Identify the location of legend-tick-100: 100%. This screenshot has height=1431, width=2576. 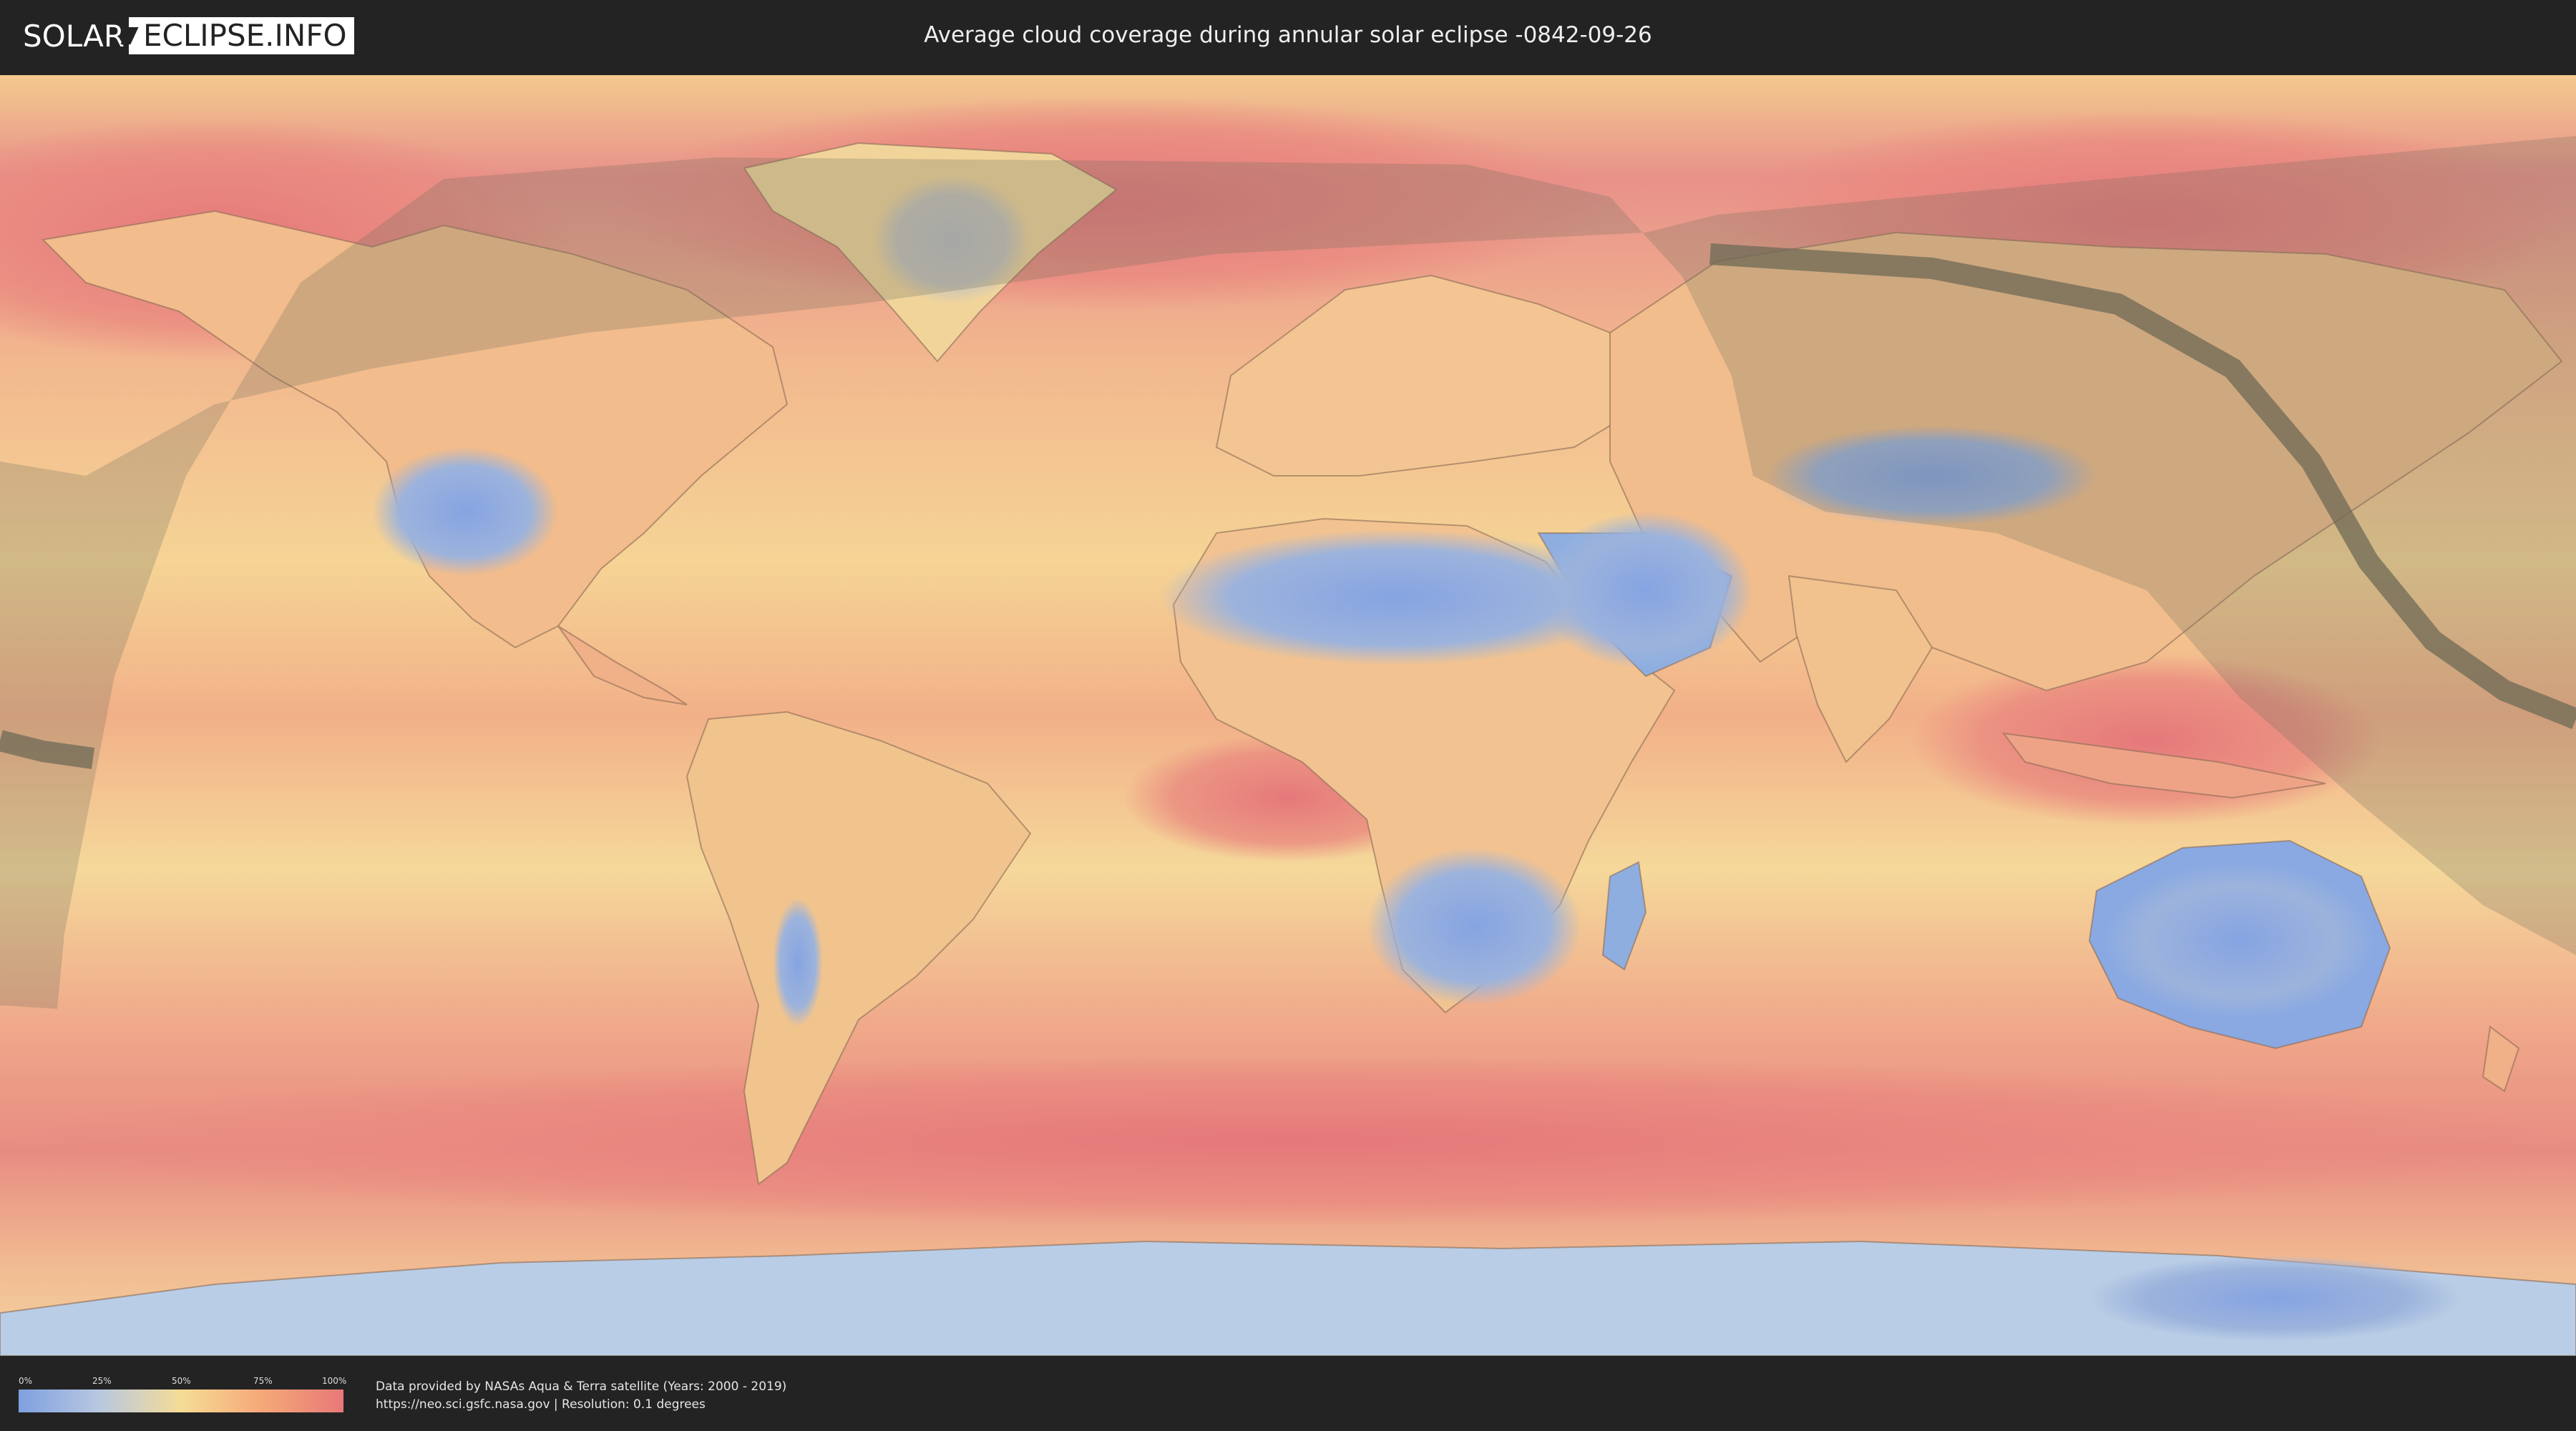
(334, 1381).